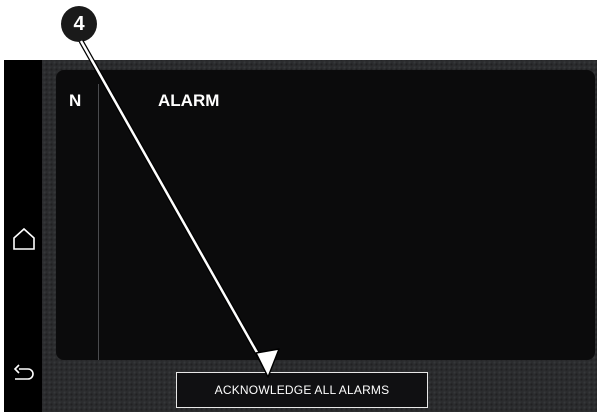 Image resolution: width=597 pixels, height=412 pixels. What do you see at coordinates (79, 24) in the screenshot?
I see `callout-badge: 4` at bounding box center [79, 24].